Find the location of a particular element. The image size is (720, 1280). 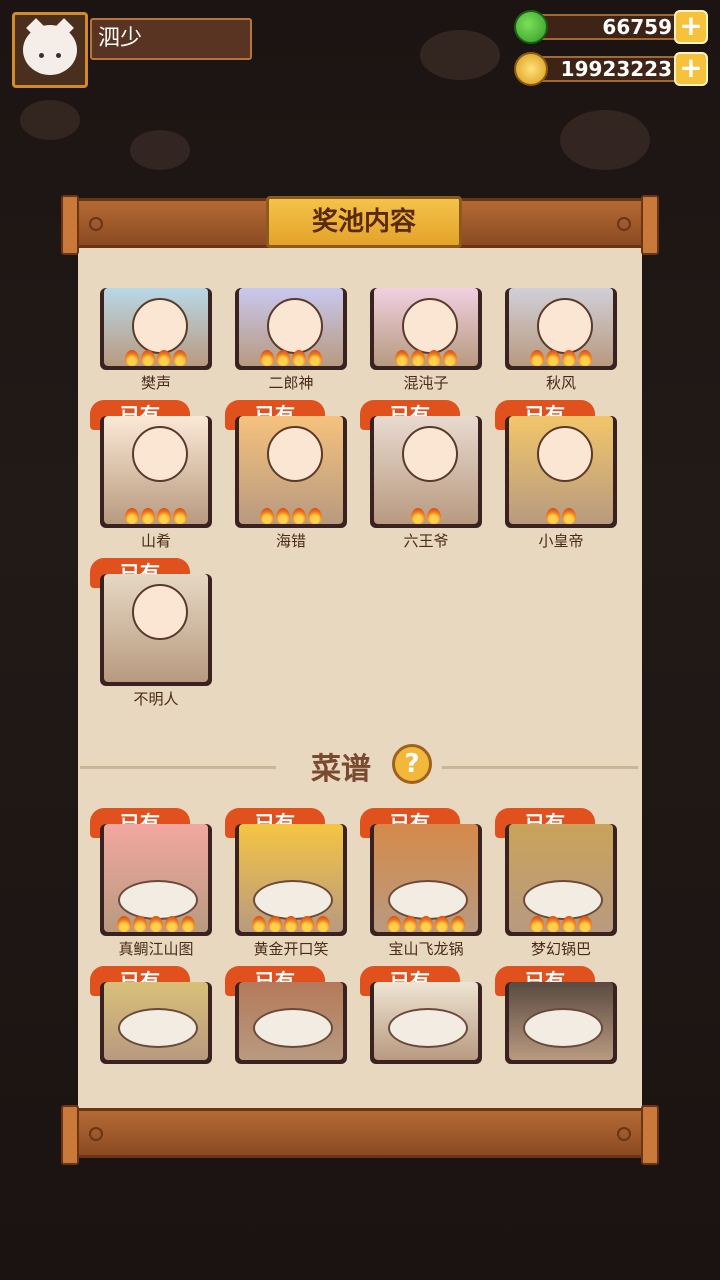

character-portrait is located at coordinates (156, 628).